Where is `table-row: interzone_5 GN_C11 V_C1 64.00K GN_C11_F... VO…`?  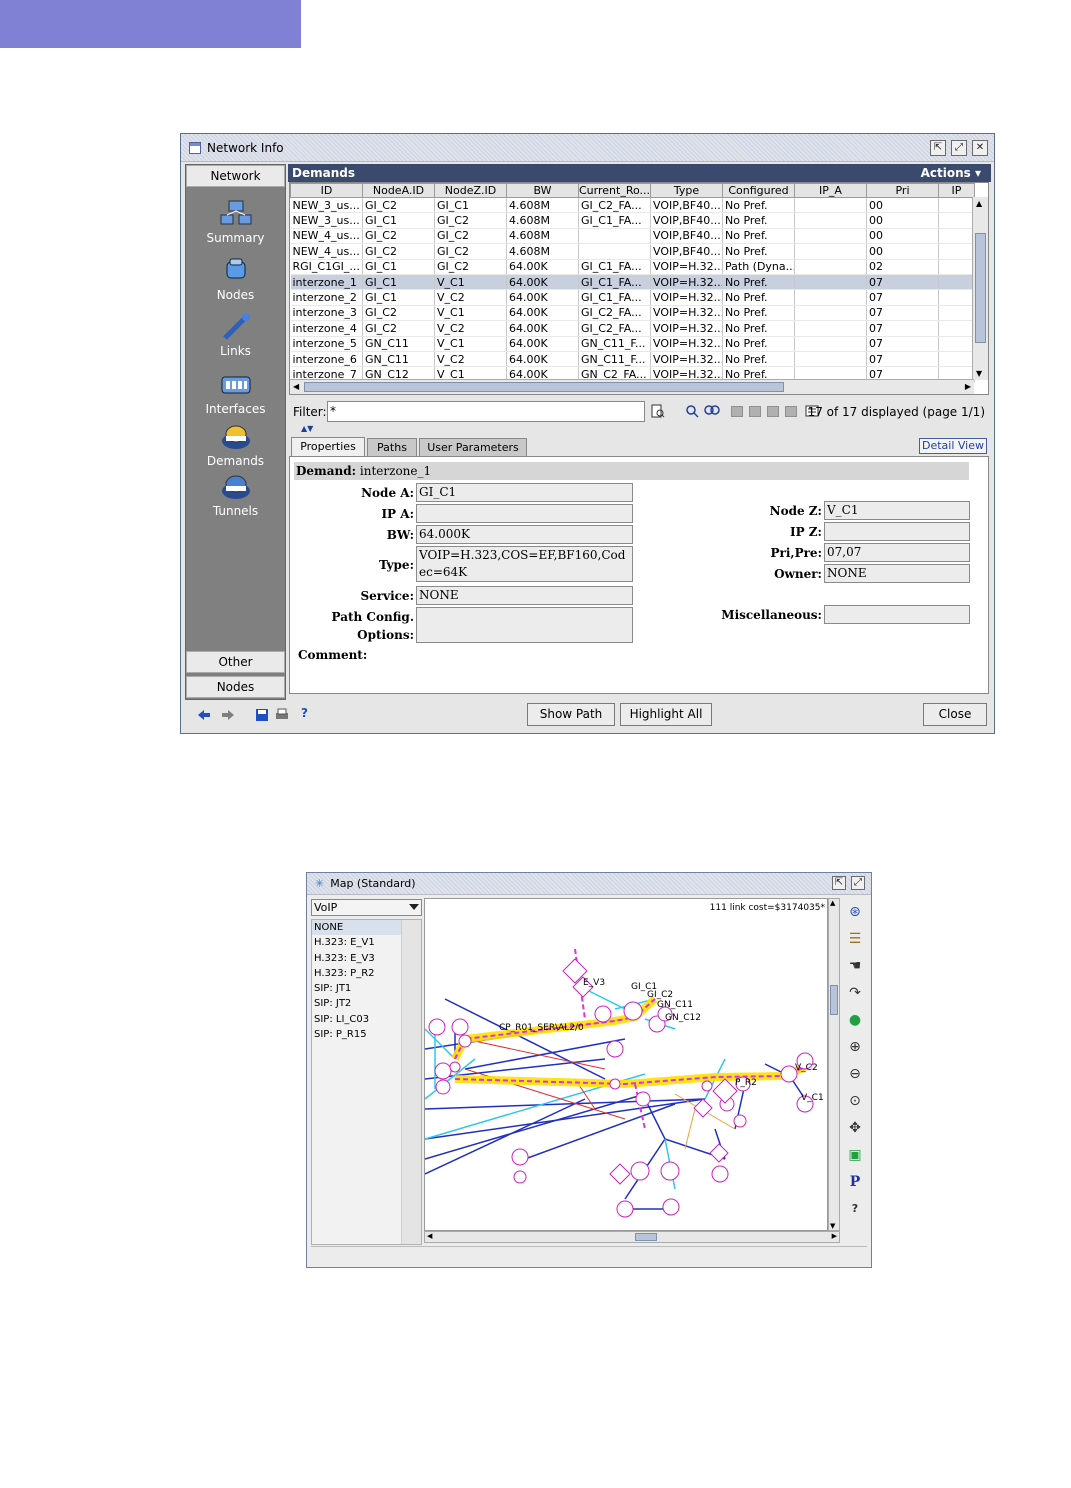
table-row: interzone_5 GN_C11 V_C1 64.00K GN_C11_F... VO… is located at coordinates (632, 344).